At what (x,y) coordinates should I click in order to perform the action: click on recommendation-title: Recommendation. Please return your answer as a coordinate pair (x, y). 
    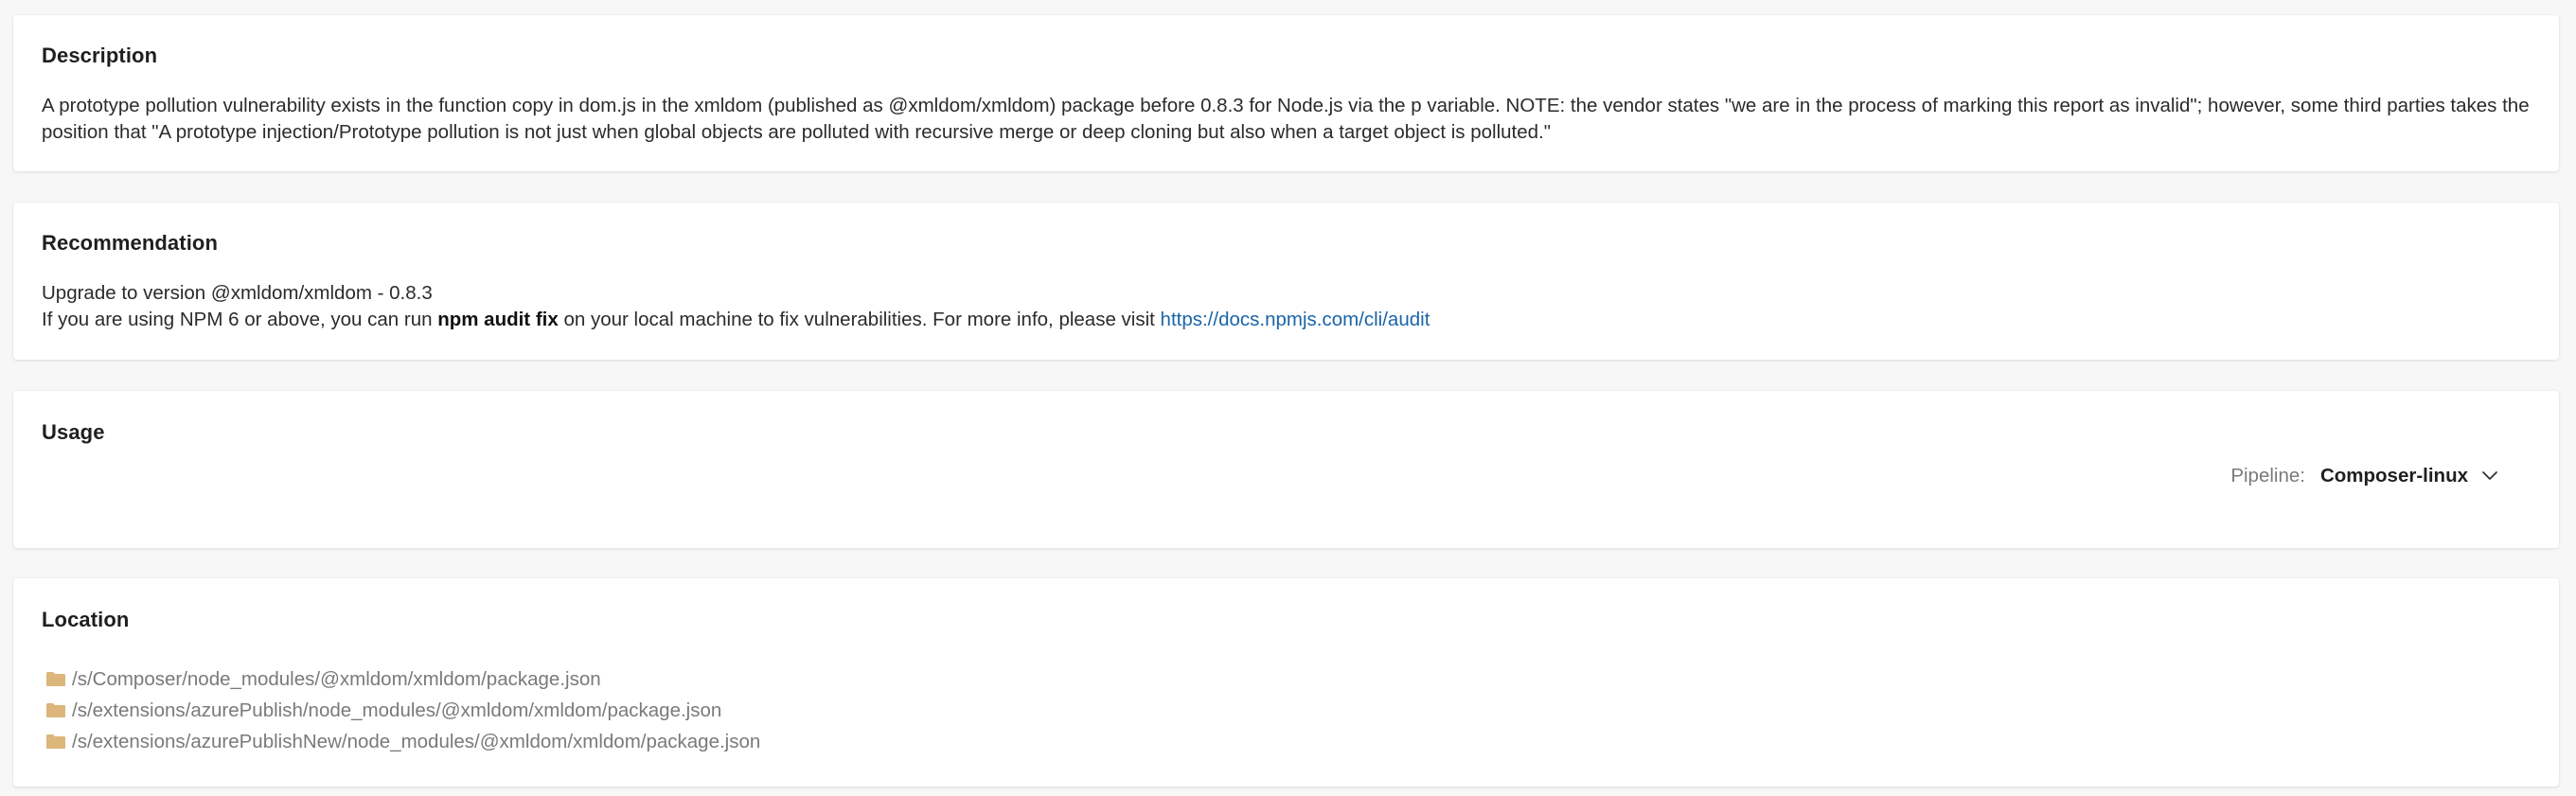
    Looking at the image, I should click on (130, 243).